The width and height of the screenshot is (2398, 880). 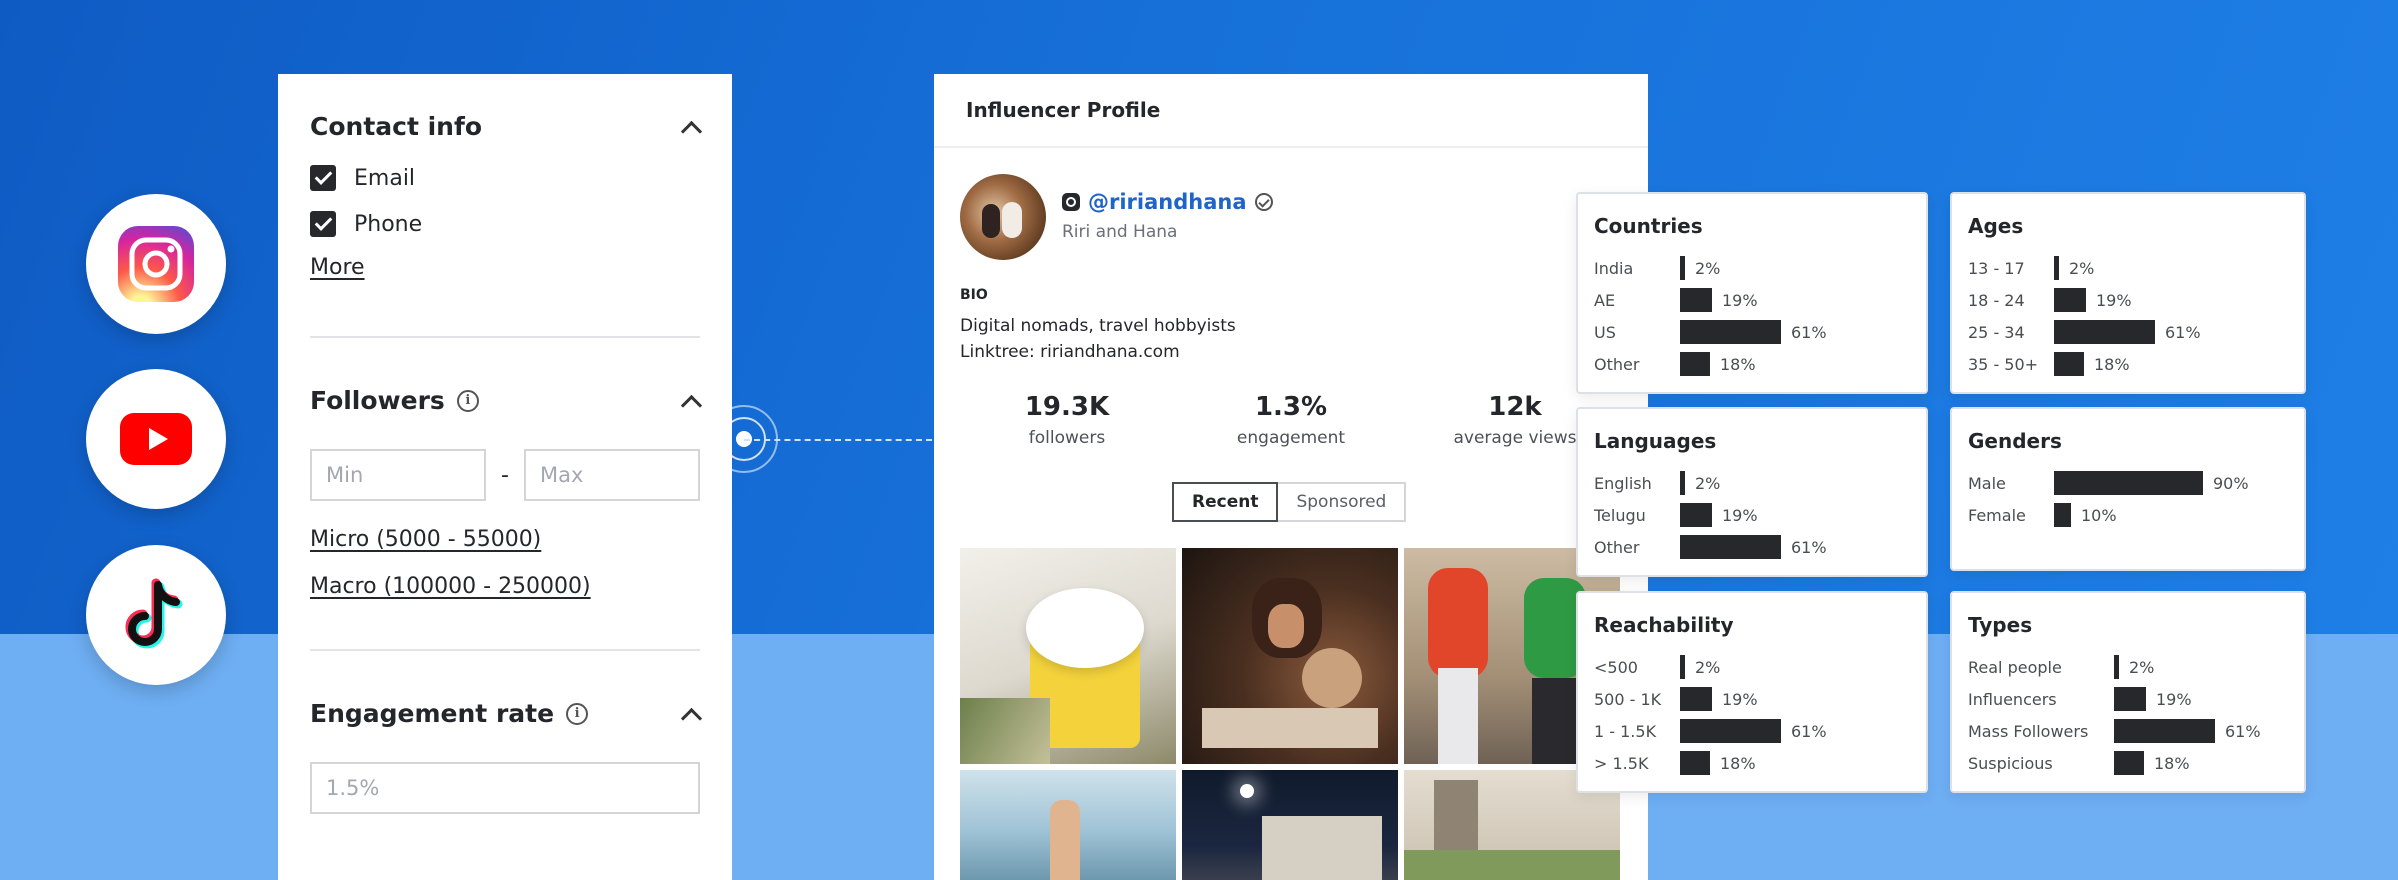 I want to click on tab-sponsored: Sponsored, so click(x=1342, y=502).